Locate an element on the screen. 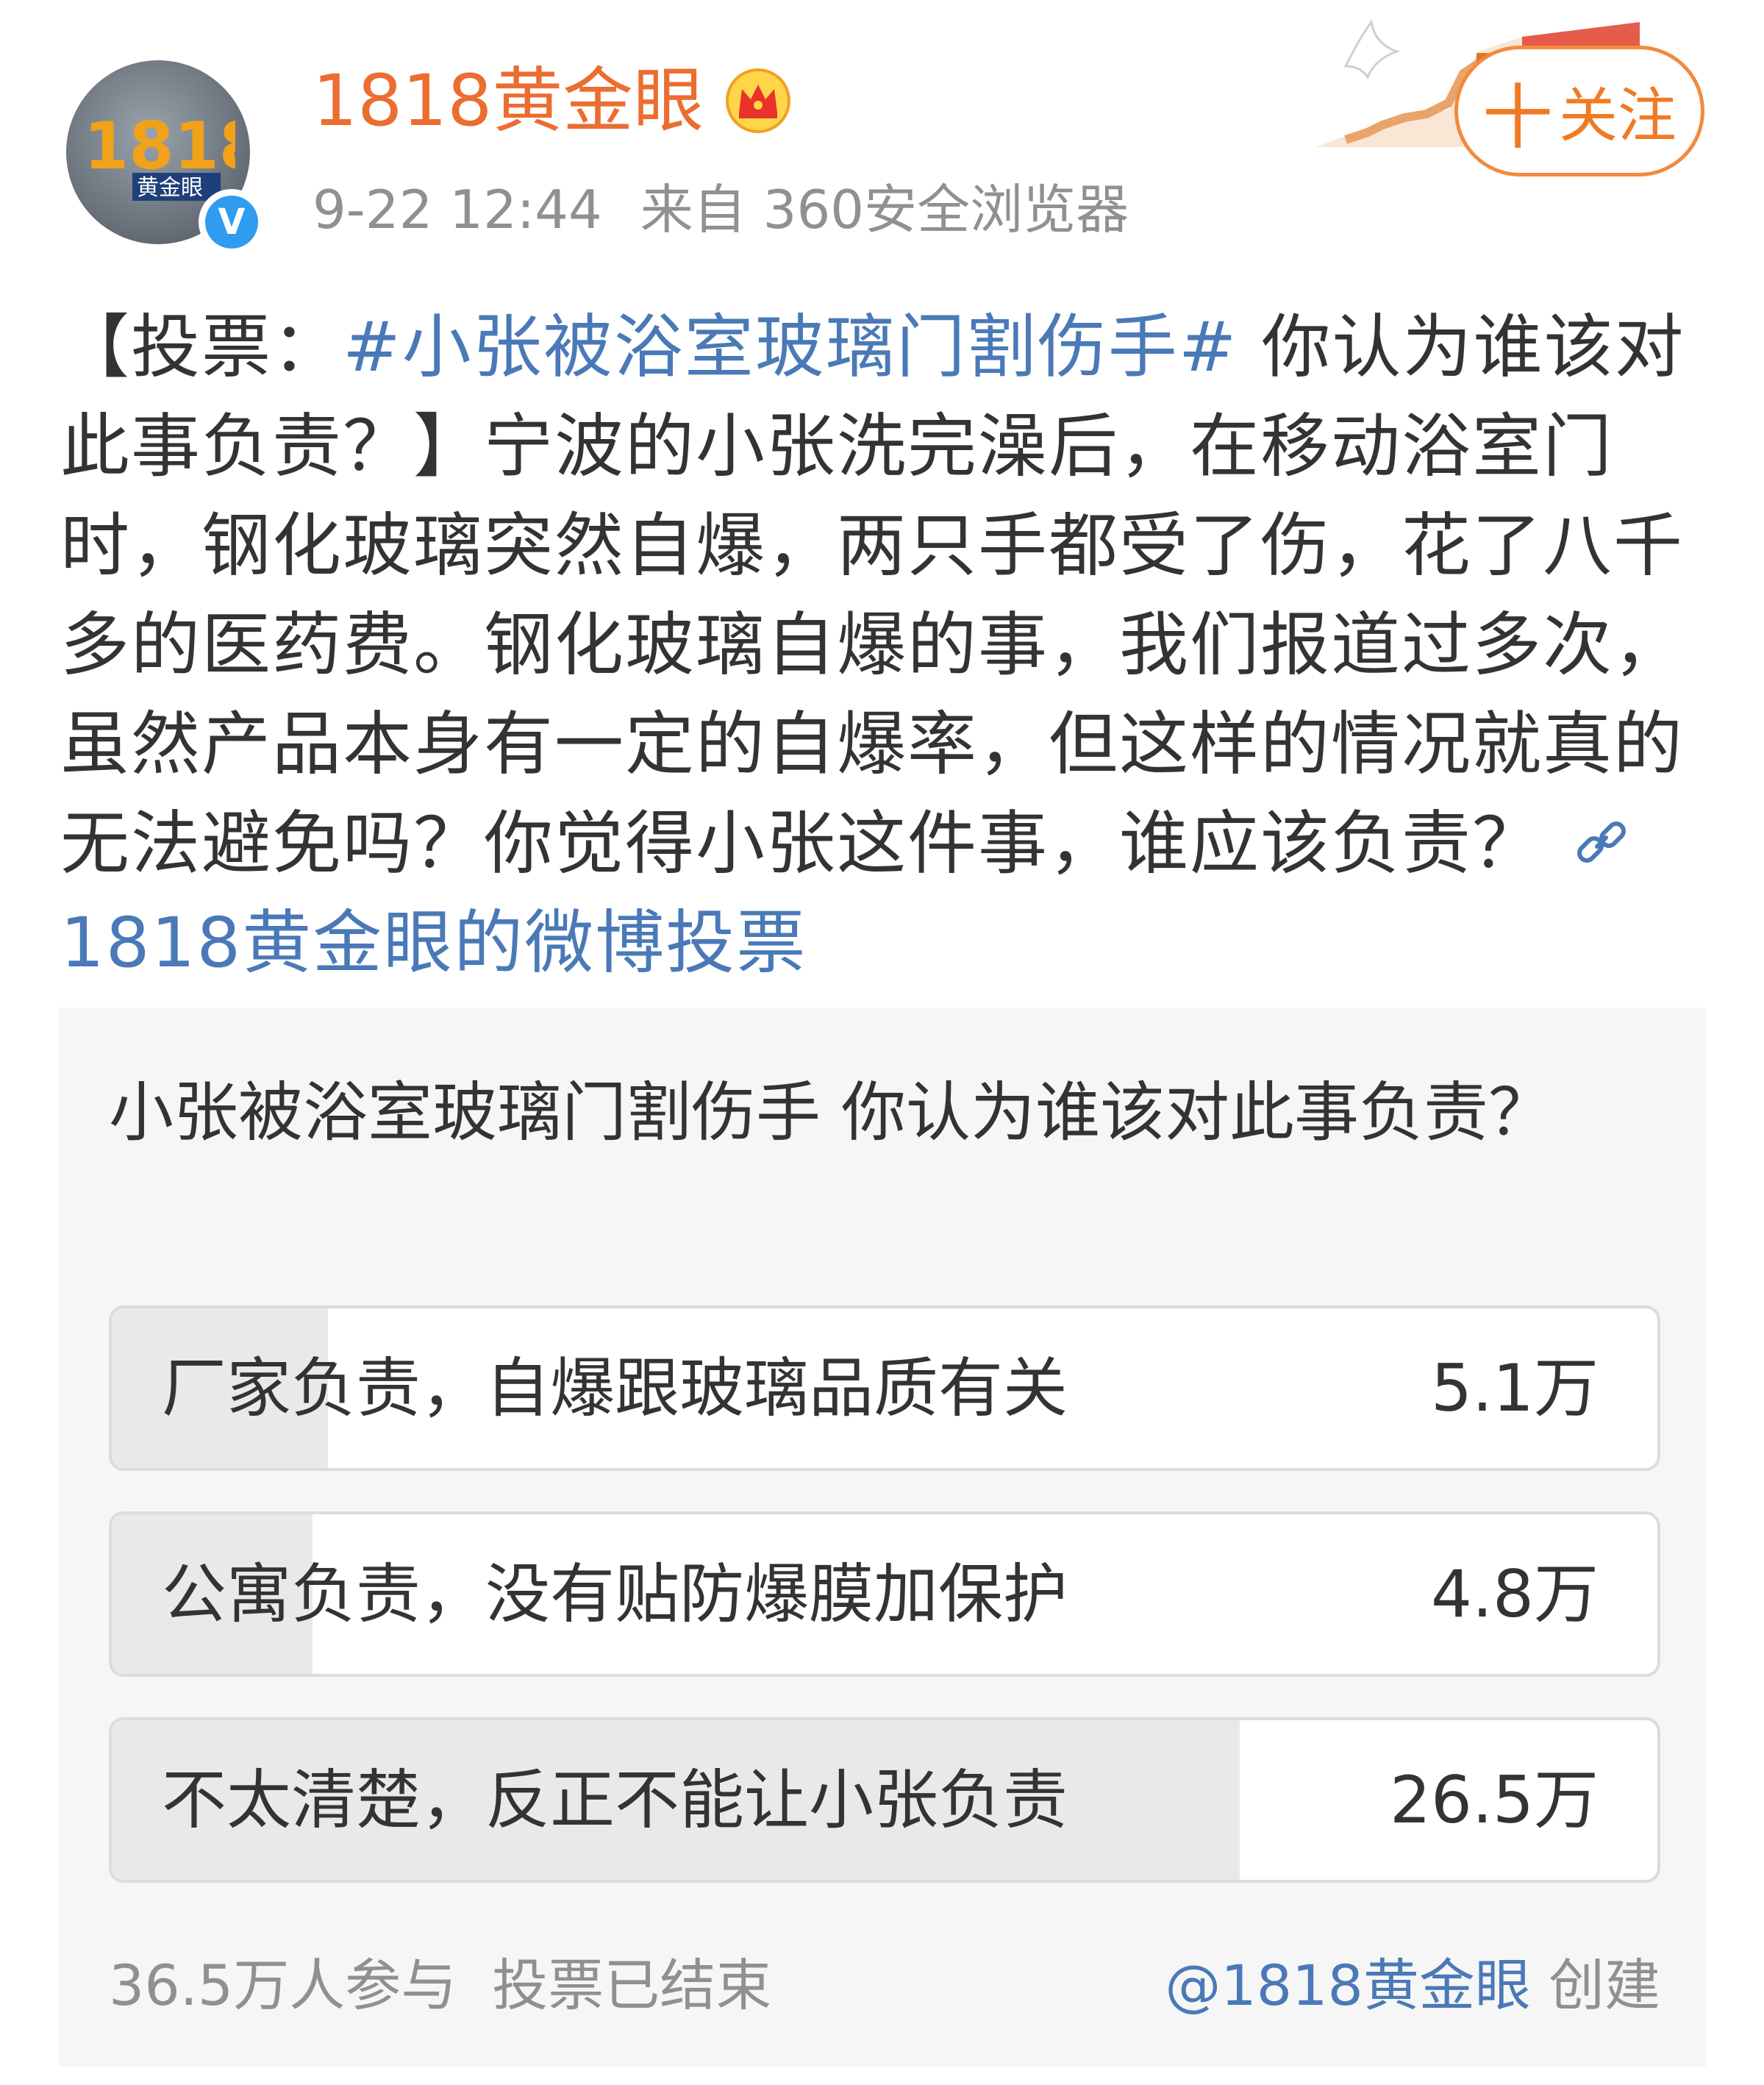 The height and width of the screenshot is (2085, 1764). vote-option-label: 公寓负责，没有贴防爆膜加保护 is located at coordinates (615, 1594).